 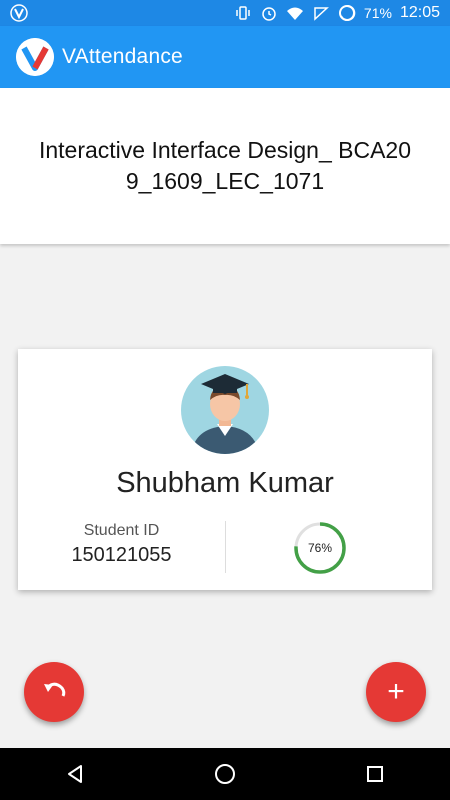 What do you see at coordinates (19, 13) in the screenshot?
I see `app-v-icon` at bounding box center [19, 13].